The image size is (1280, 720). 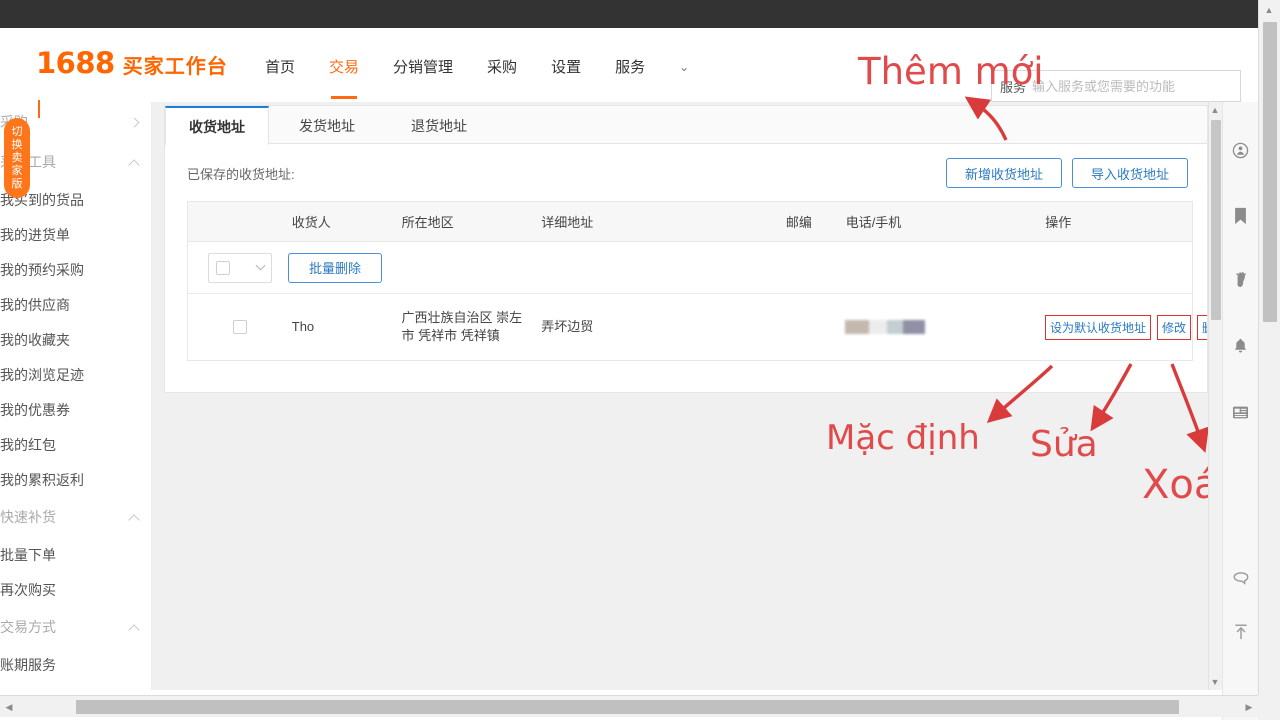 What do you see at coordinates (1269, 360) in the screenshot?
I see `browser-vertical-scrollbar` at bounding box center [1269, 360].